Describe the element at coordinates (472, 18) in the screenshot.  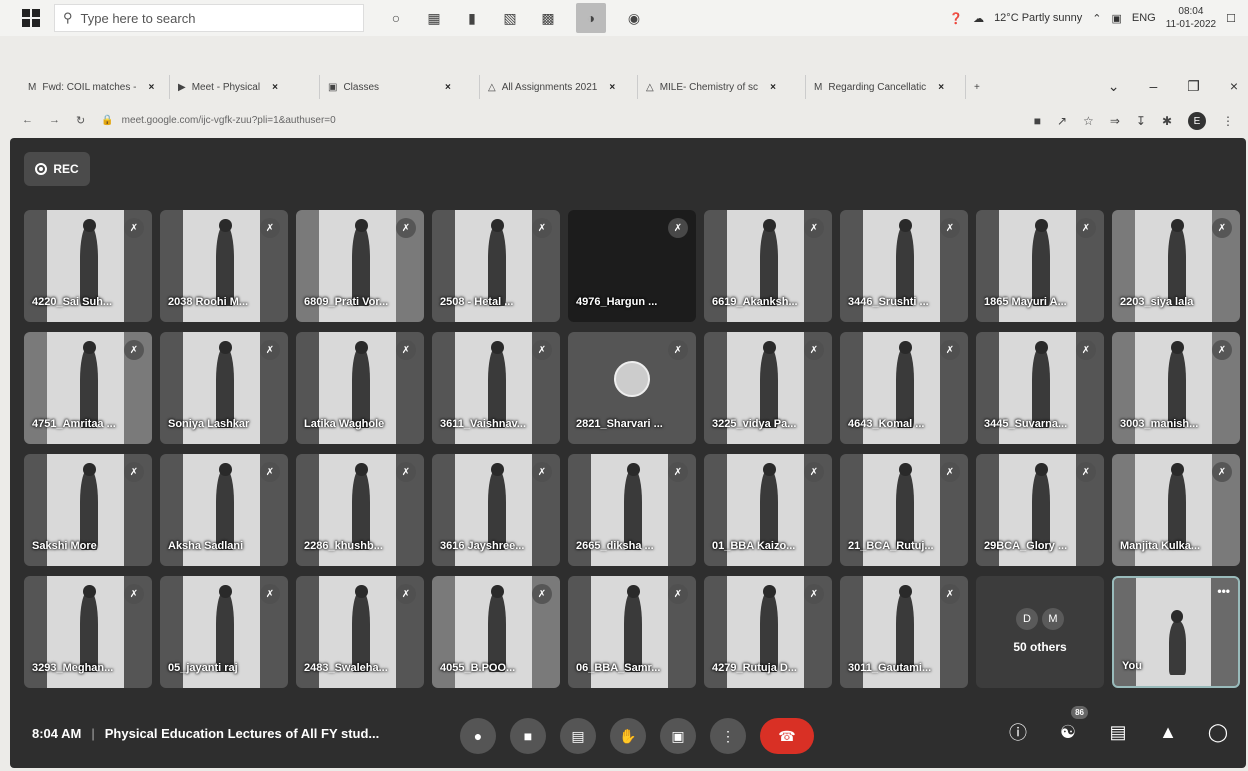
I see `app-icon: ▮` at that location.